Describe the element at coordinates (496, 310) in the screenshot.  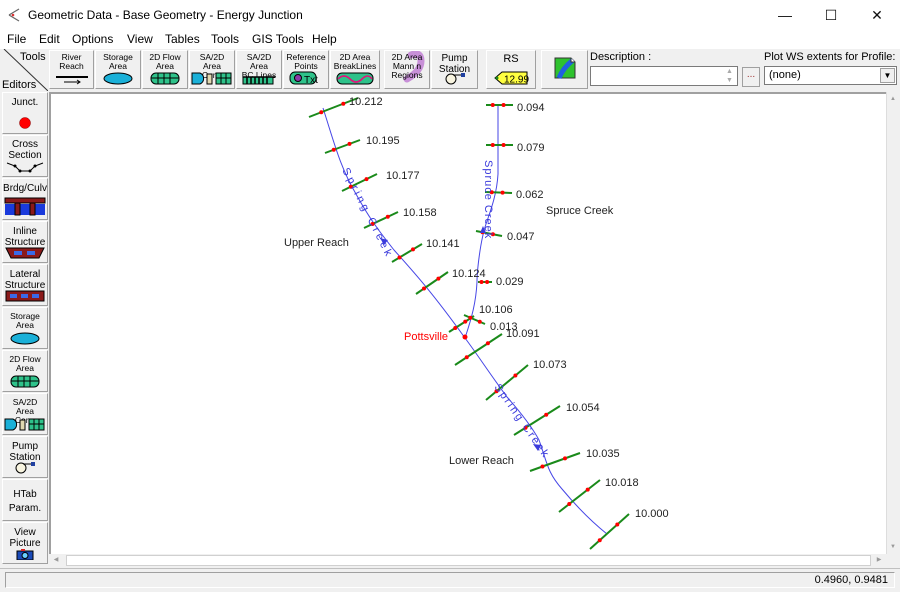
I see `cross-section-label: 10.106` at that location.